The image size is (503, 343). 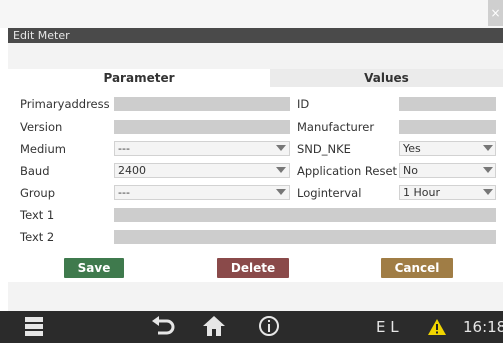 I want to click on back-icon, so click(x=163, y=327).